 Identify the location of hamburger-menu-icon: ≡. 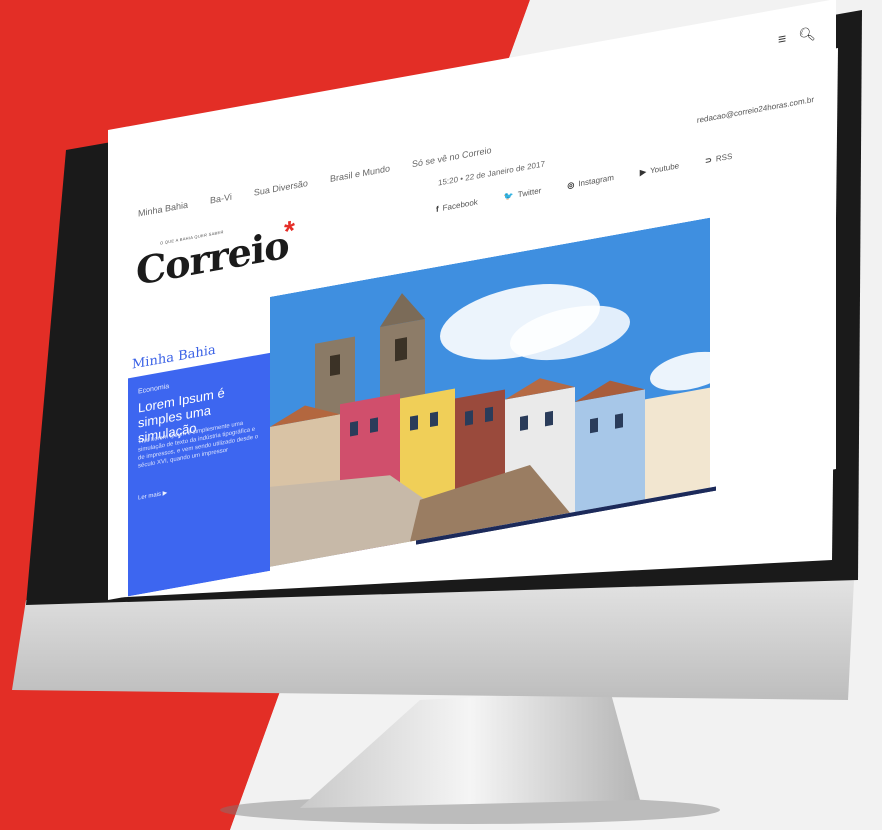
(782, 39).